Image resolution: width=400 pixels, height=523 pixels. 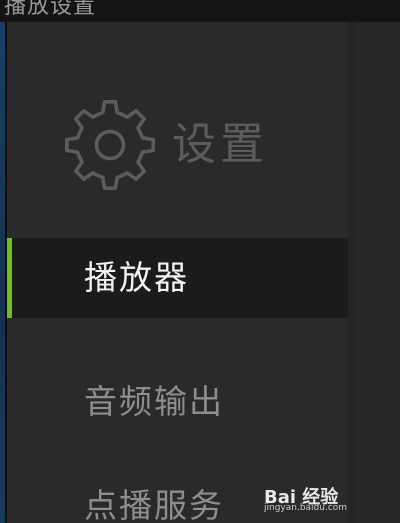 What do you see at coordinates (110, 145) in the screenshot?
I see `gear-icon` at bounding box center [110, 145].